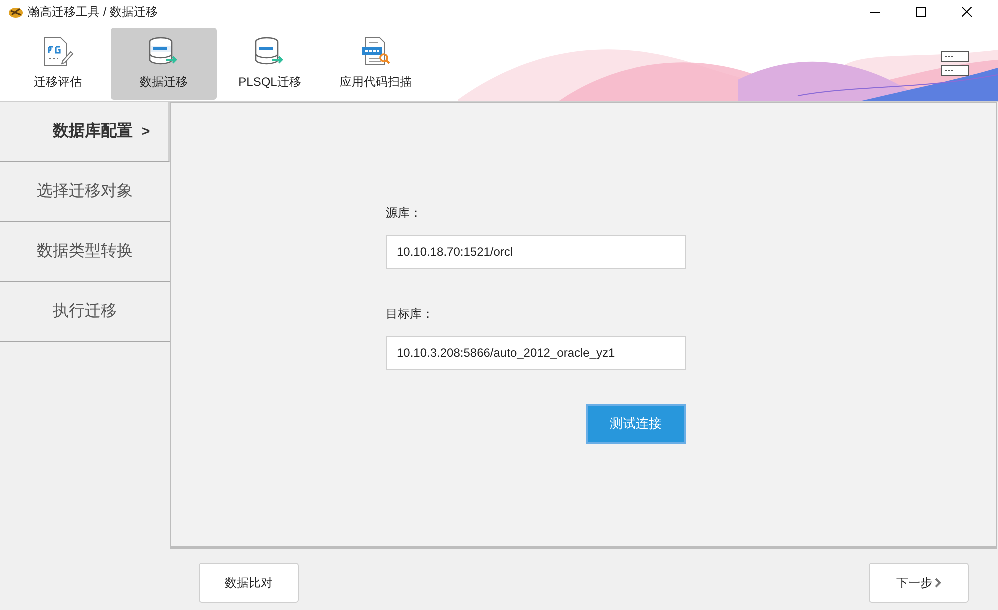 The width and height of the screenshot is (998, 610). Describe the element at coordinates (16, 12) in the screenshot. I see `app-logo-icon` at that location.